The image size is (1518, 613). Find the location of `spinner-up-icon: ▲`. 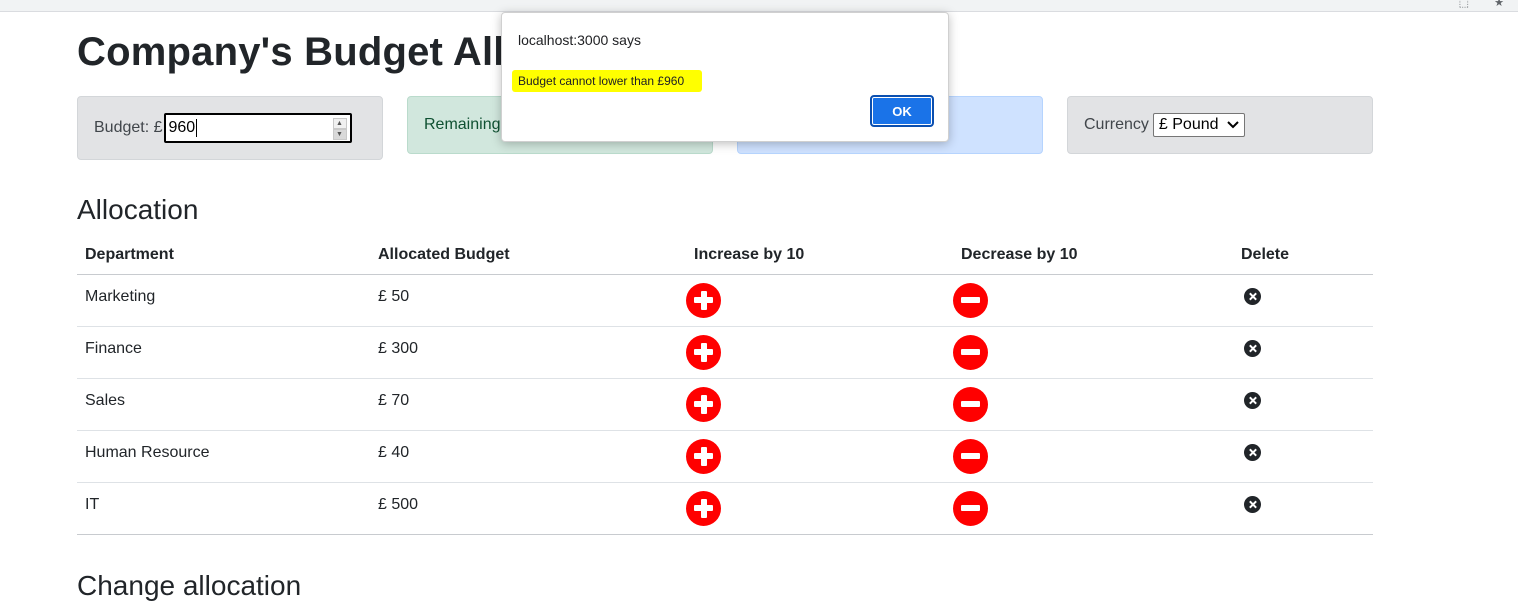

spinner-up-icon: ▲ is located at coordinates (339, 123).